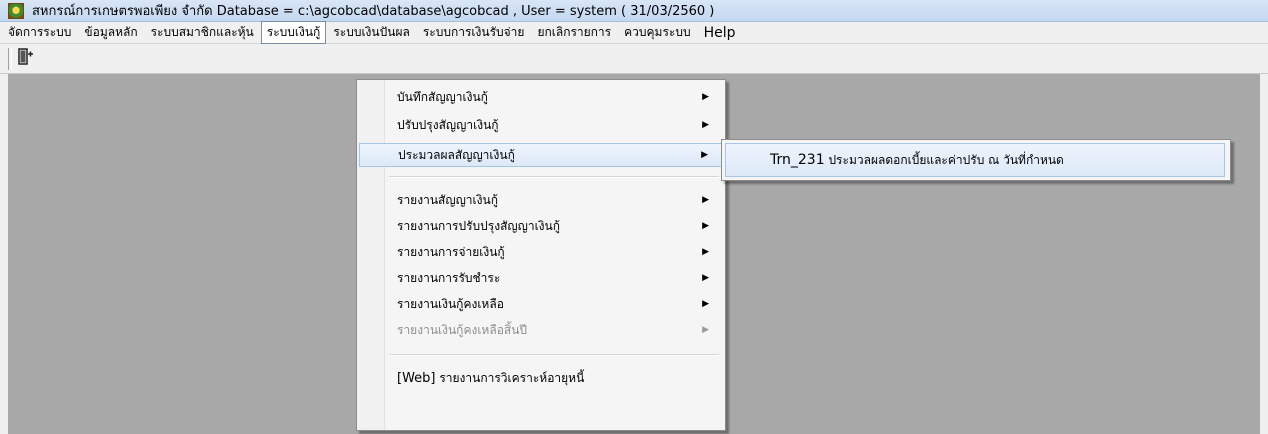 Image resolution: width=1268 pixels, height=434 pixels. I want to click on menu-item-label: รายงานเงินกู้คงเหลือ, so click(450, 304).